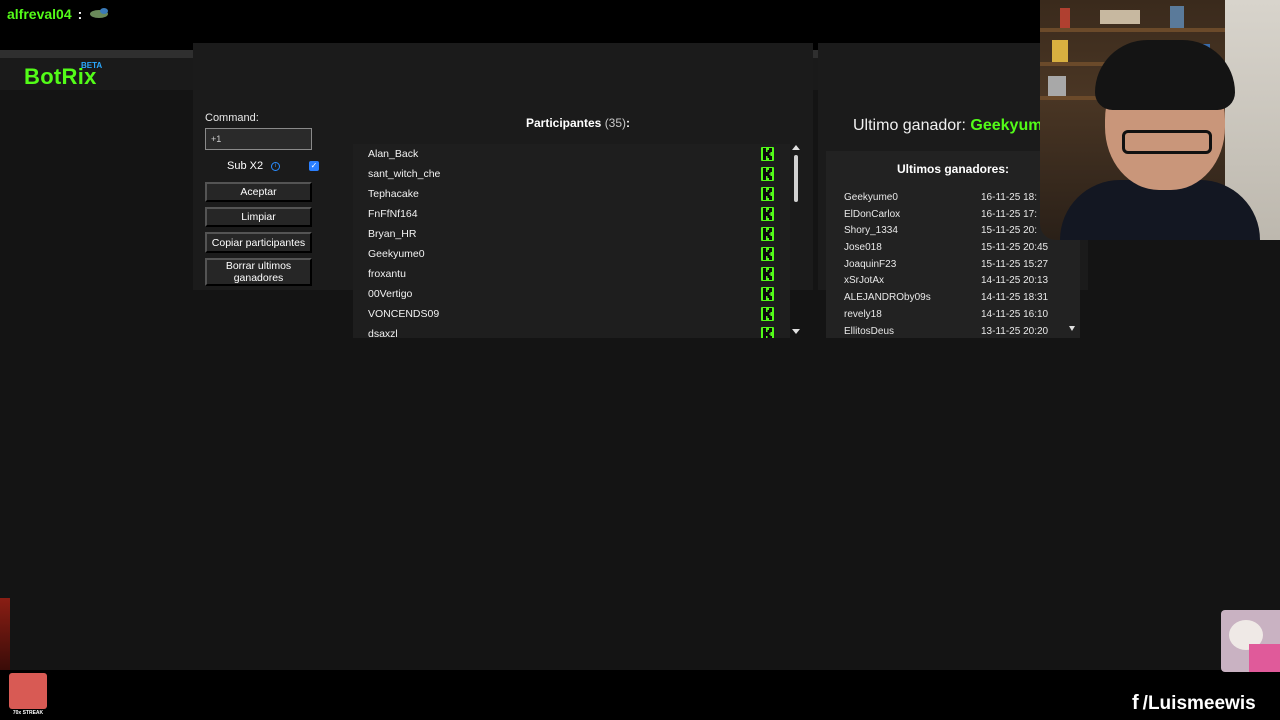  What do you see at coordinates (571, 254) in the screenshot?
I see `participant-row: Geekyume0` at bounding box center [571, 254].